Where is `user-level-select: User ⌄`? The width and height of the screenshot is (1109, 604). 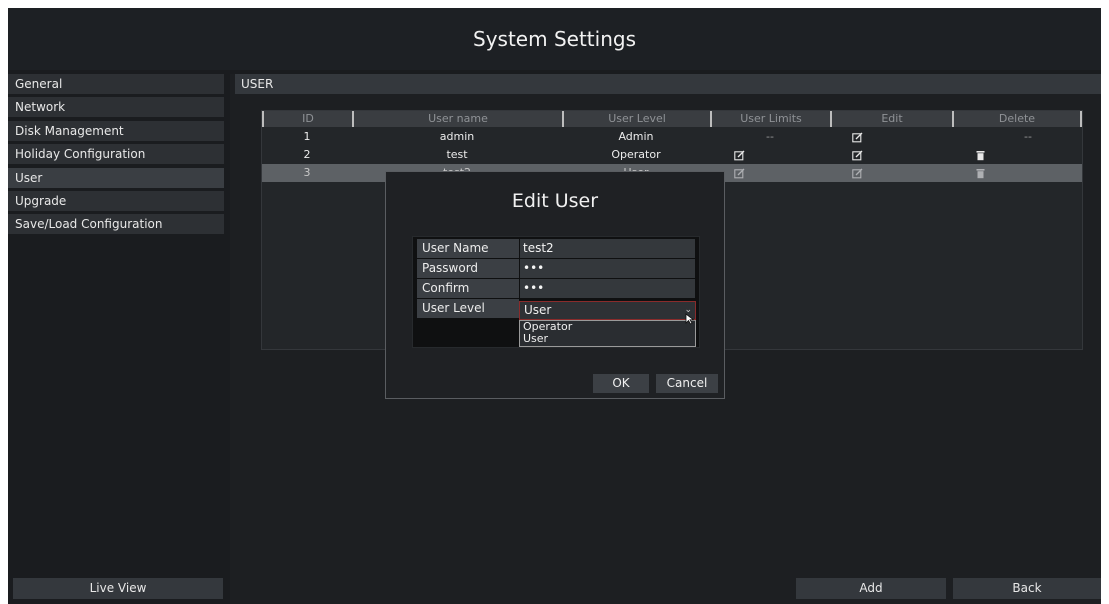 user-level-select: User ⌄ is located at coordinates (607, 310).